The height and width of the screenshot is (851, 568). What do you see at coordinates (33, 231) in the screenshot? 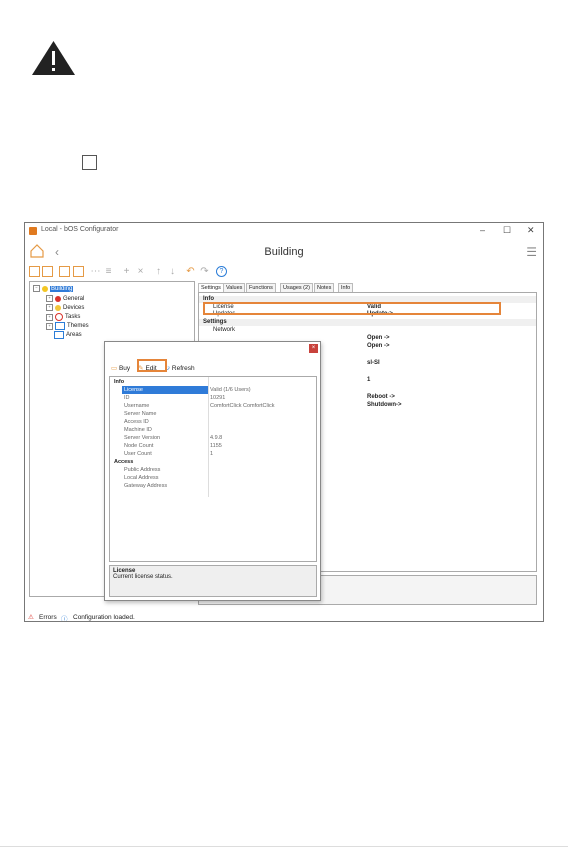
I see `app-logo-icon` at bounding box center [33, 231].